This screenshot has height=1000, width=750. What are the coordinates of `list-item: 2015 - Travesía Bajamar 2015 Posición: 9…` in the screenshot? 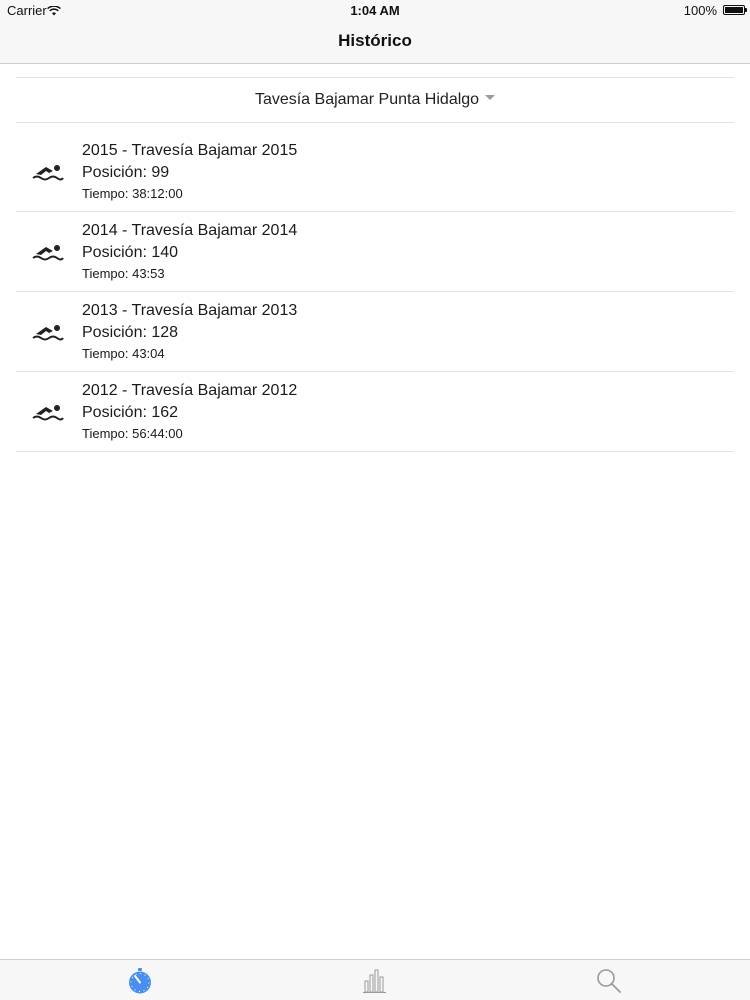 It's located at (375, 172).